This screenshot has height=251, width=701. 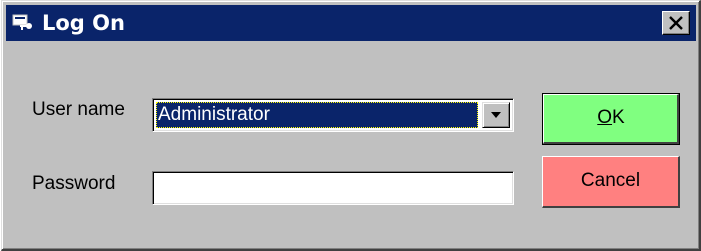 What do you see at coordinates (605, 117) in the screenshot?
I see `ok-accelerator-letter: O` at bounding box center [605, 117].